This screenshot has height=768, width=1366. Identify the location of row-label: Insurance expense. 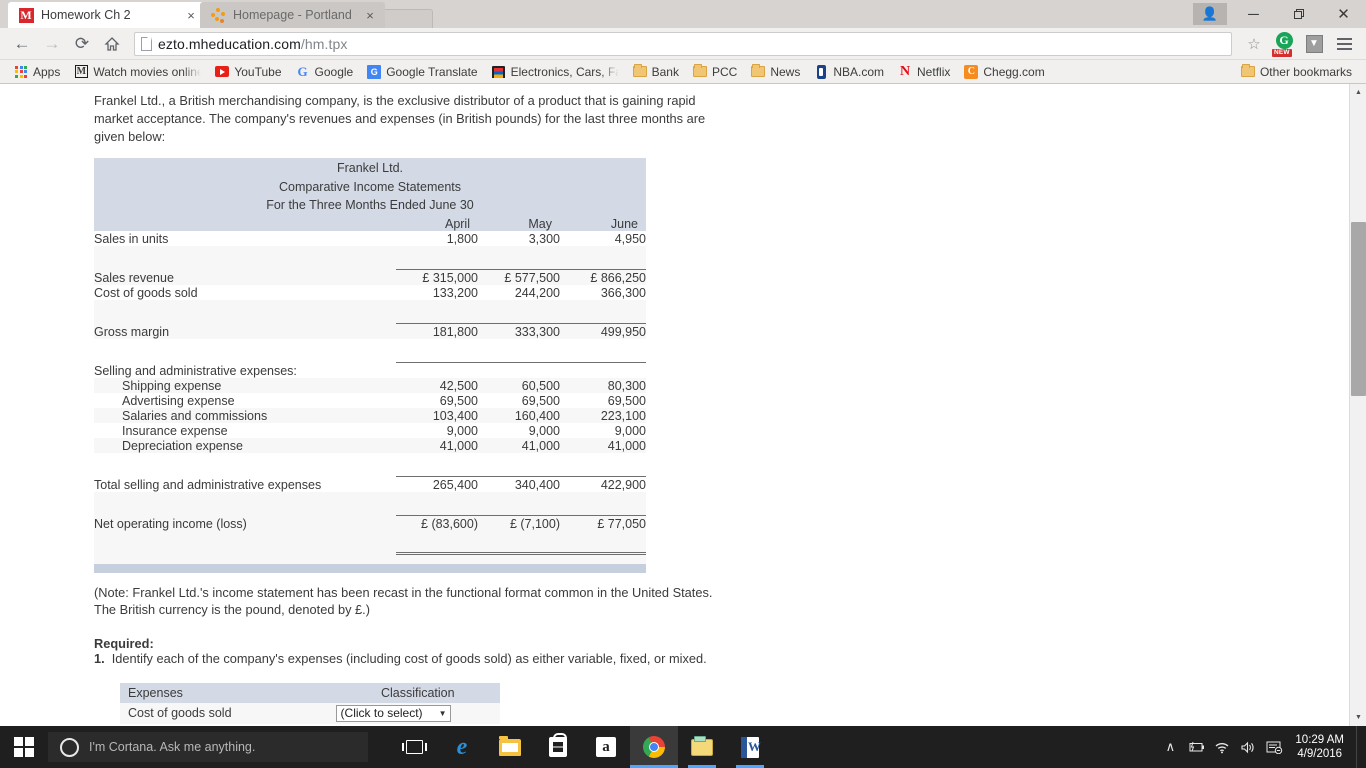
(175, 430).